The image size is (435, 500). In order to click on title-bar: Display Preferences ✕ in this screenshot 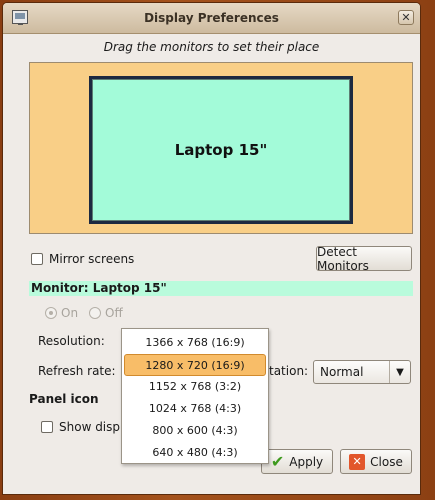, I will do `click(211, 18)`.